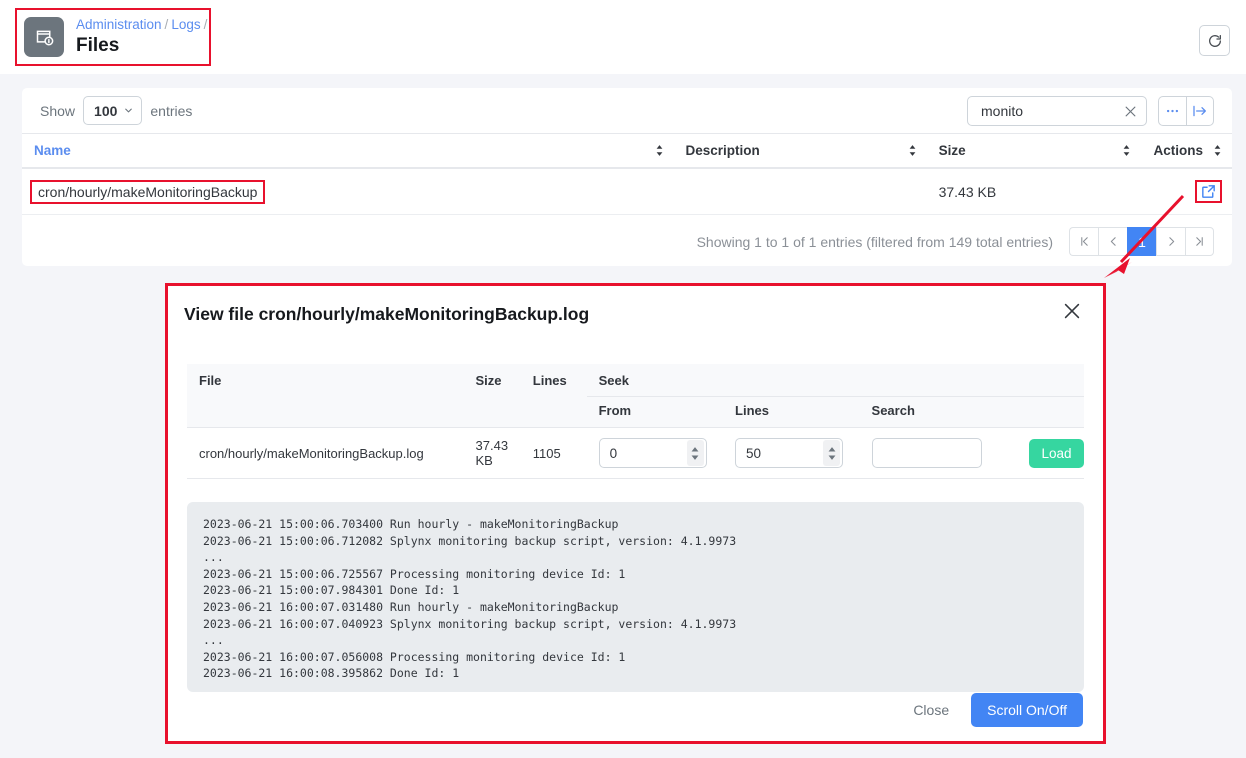 The height and width of the screenshot is (758, 1246). I want to click on table-action-buttons, so click(1186, 111).